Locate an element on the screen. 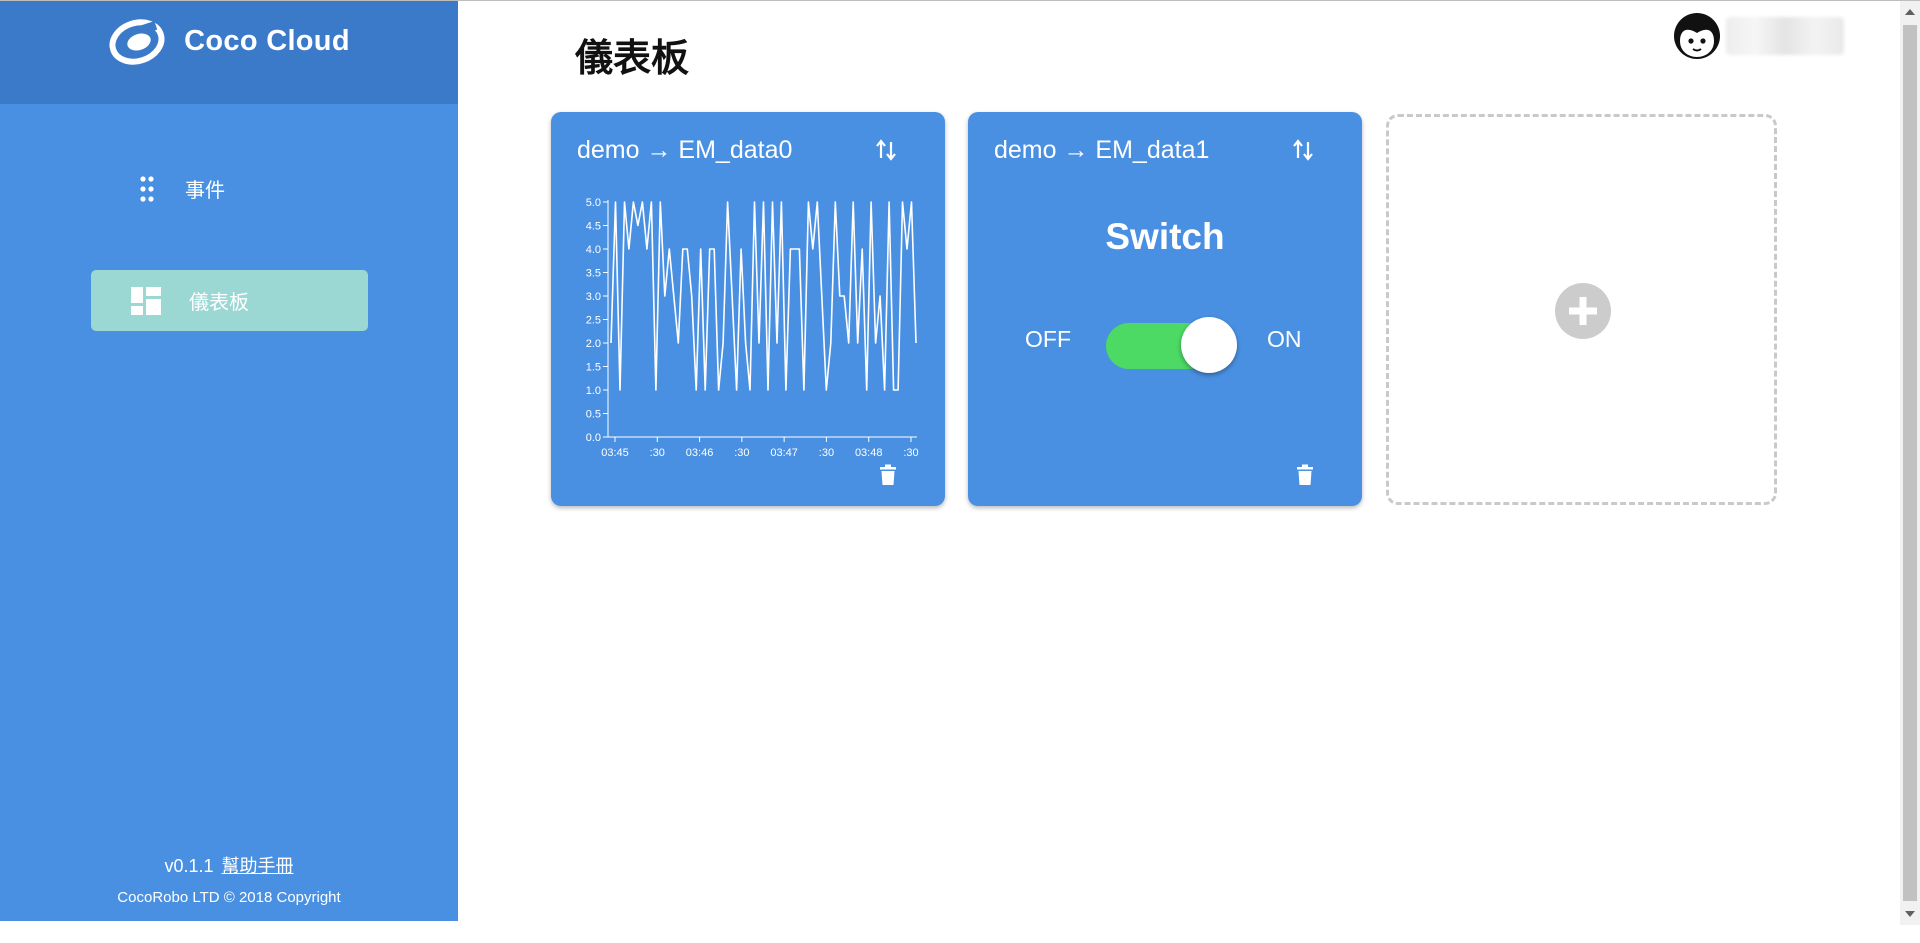  help-manual-link: 幫助手冊 is located at coordinates (258, 866).